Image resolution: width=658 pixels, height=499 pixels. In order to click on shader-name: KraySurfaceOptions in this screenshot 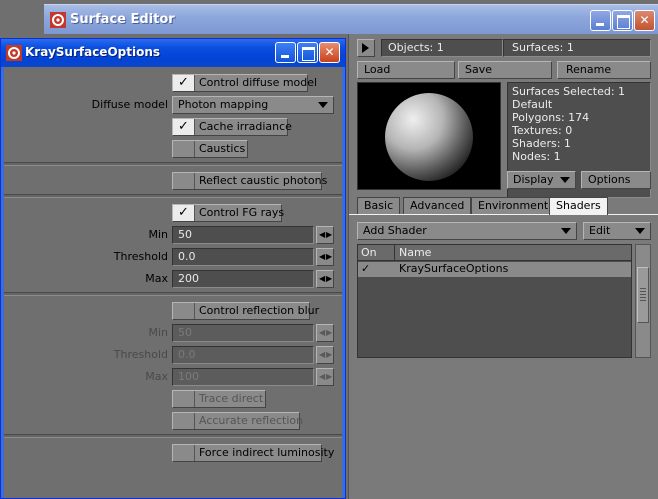, I will do `click(454, 268)`.